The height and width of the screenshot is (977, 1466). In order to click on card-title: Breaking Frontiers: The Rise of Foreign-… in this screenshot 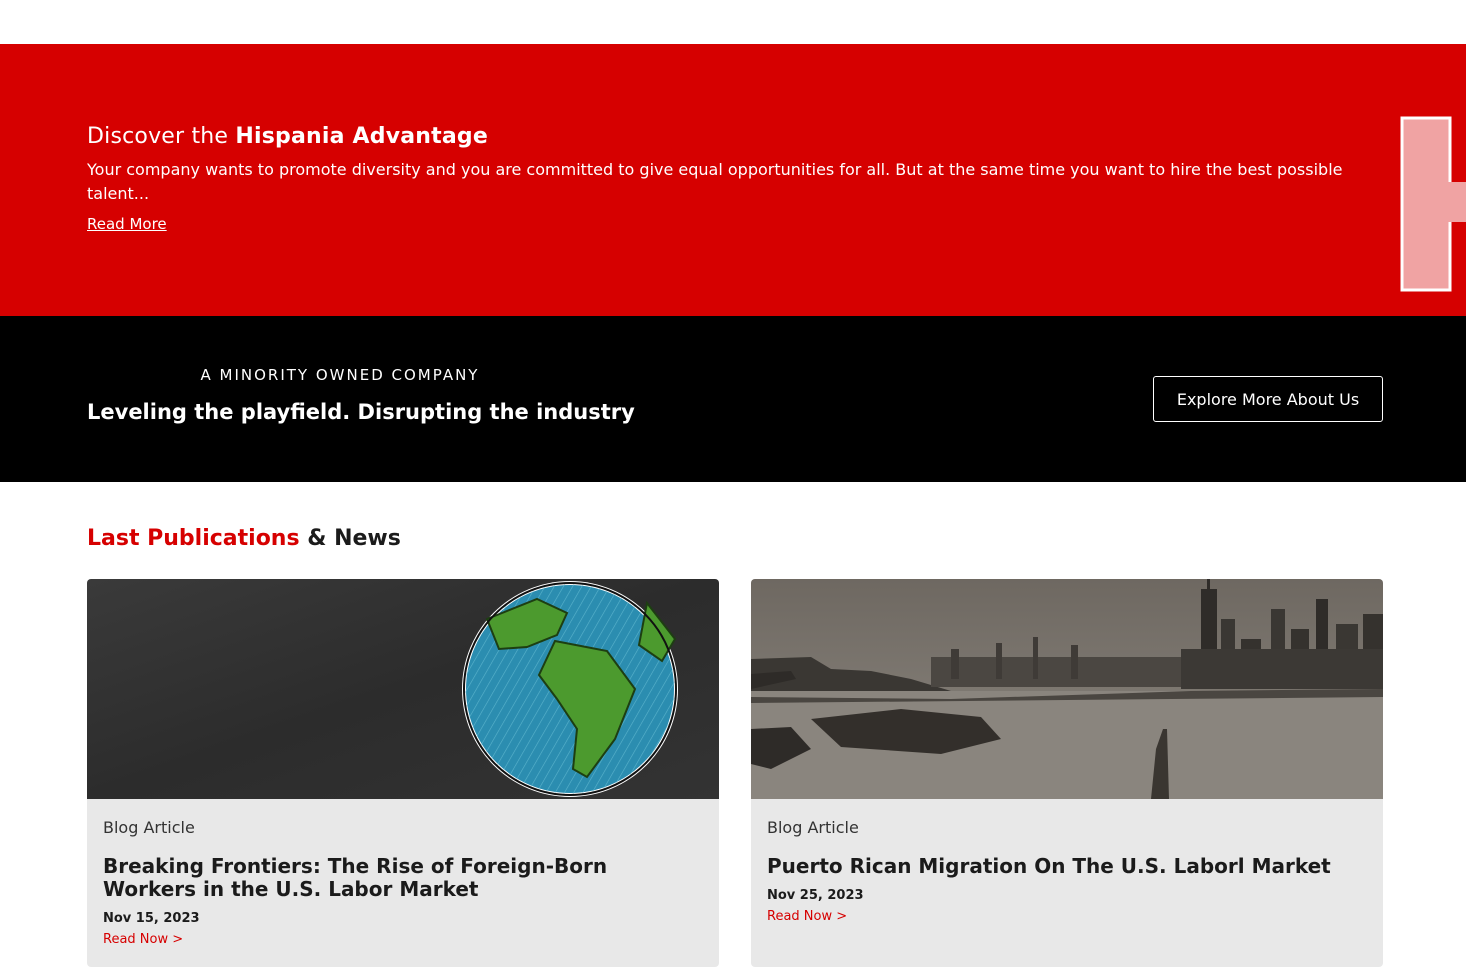, I will do `click(398, 878)`.